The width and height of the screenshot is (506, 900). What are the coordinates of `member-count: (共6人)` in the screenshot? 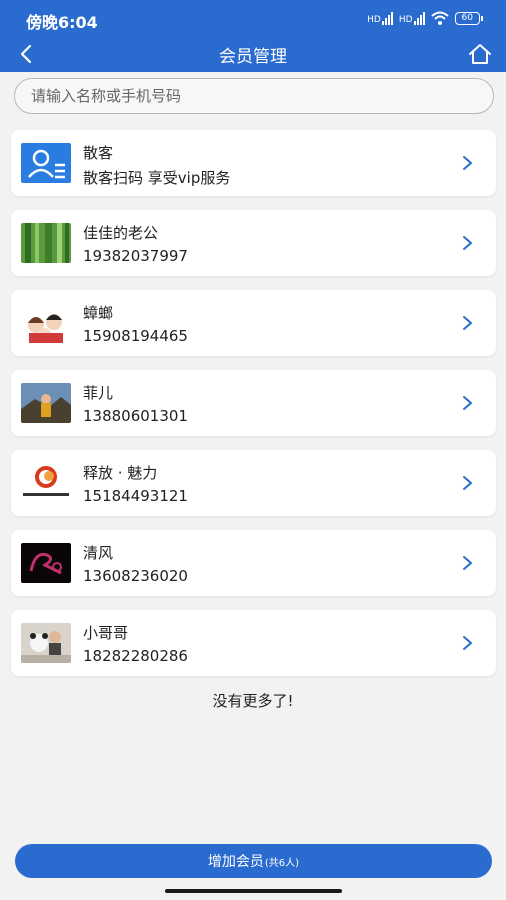 It's located at (282, 863).